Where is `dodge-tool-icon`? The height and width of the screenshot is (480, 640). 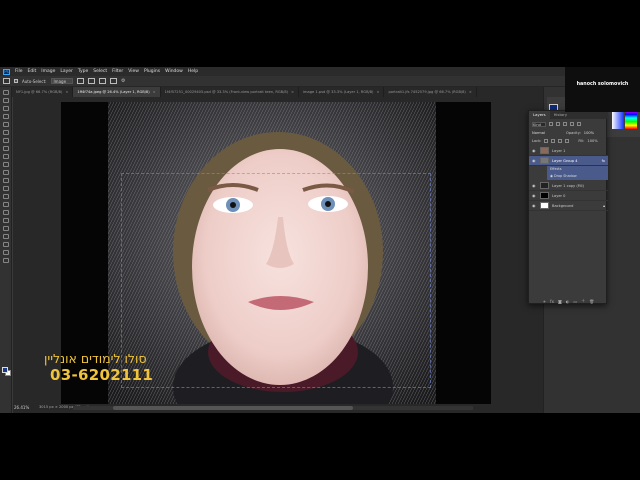
dodge-tool-icon is located at coordinates (5, 204).